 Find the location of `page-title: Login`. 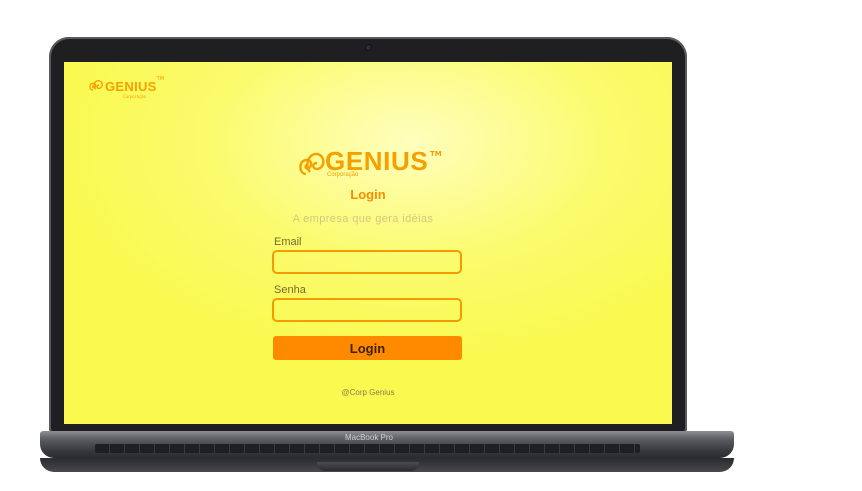

page-title: Login is located at coordinates (368, 194).